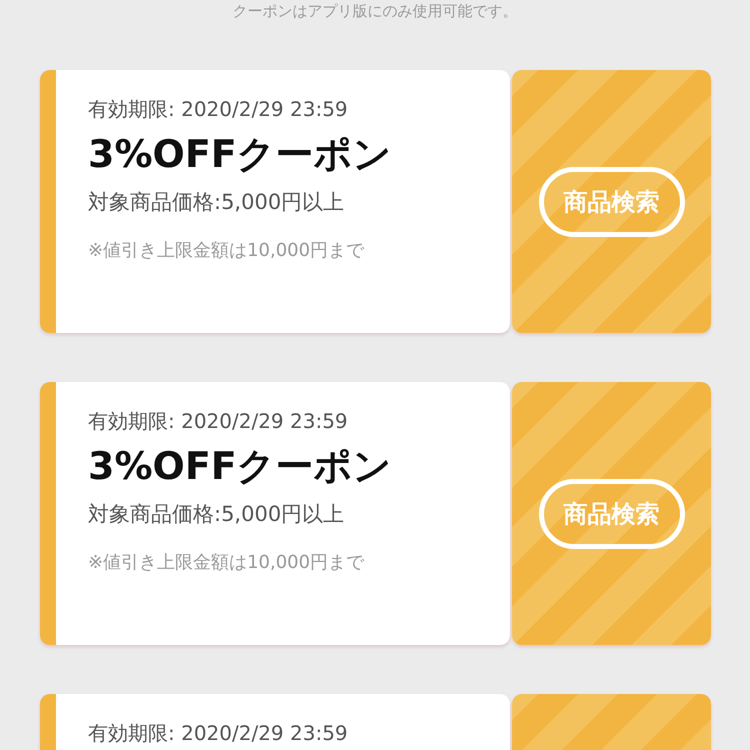 The height and width of the screenshot is (750, 750). Describe the element at coordinates (375, 11) in the screenshot. I see `notice-text: クーポンはアプリ版にのみ使用可能です。` at that location.